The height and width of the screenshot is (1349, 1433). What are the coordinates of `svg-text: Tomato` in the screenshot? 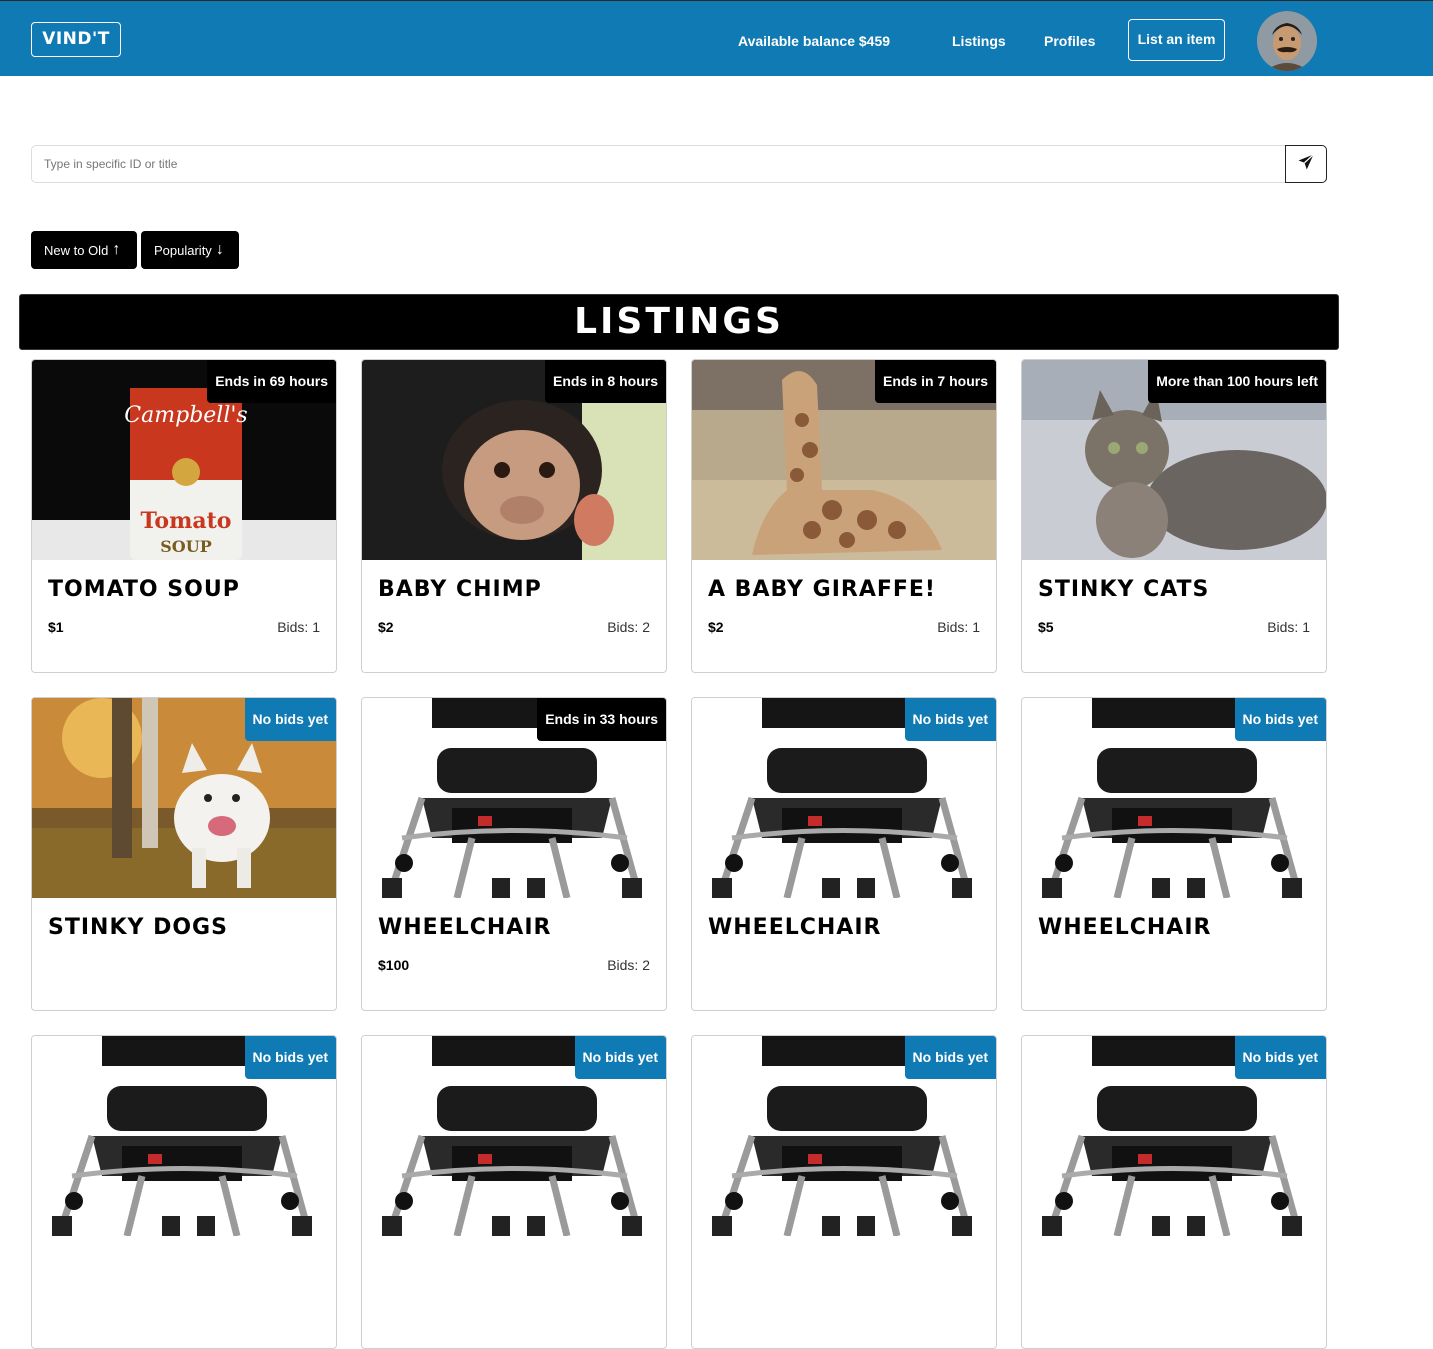 It's located at (186, 521).